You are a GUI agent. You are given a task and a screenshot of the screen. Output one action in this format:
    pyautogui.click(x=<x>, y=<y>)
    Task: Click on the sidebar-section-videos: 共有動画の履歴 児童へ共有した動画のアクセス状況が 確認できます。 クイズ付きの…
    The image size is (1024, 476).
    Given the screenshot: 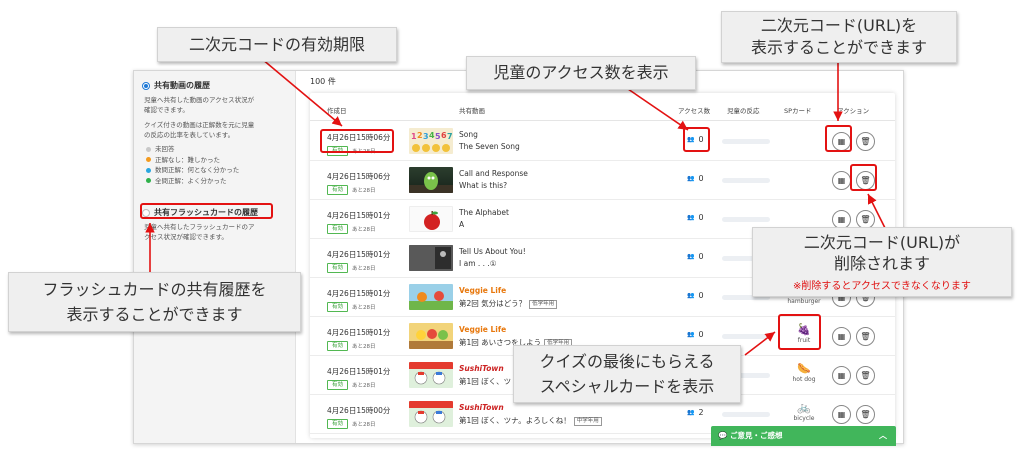 What is the action you would take?
    pyautogui.click(x=217, y=133)
    